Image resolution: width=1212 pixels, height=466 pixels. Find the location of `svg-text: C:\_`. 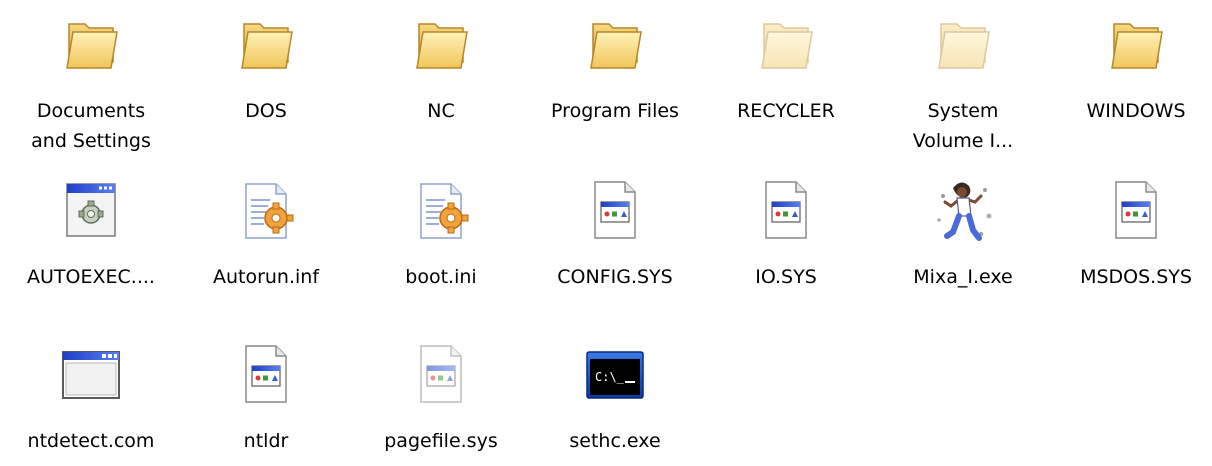

svg-text: C:\_ is located at coordinates (610, 377).